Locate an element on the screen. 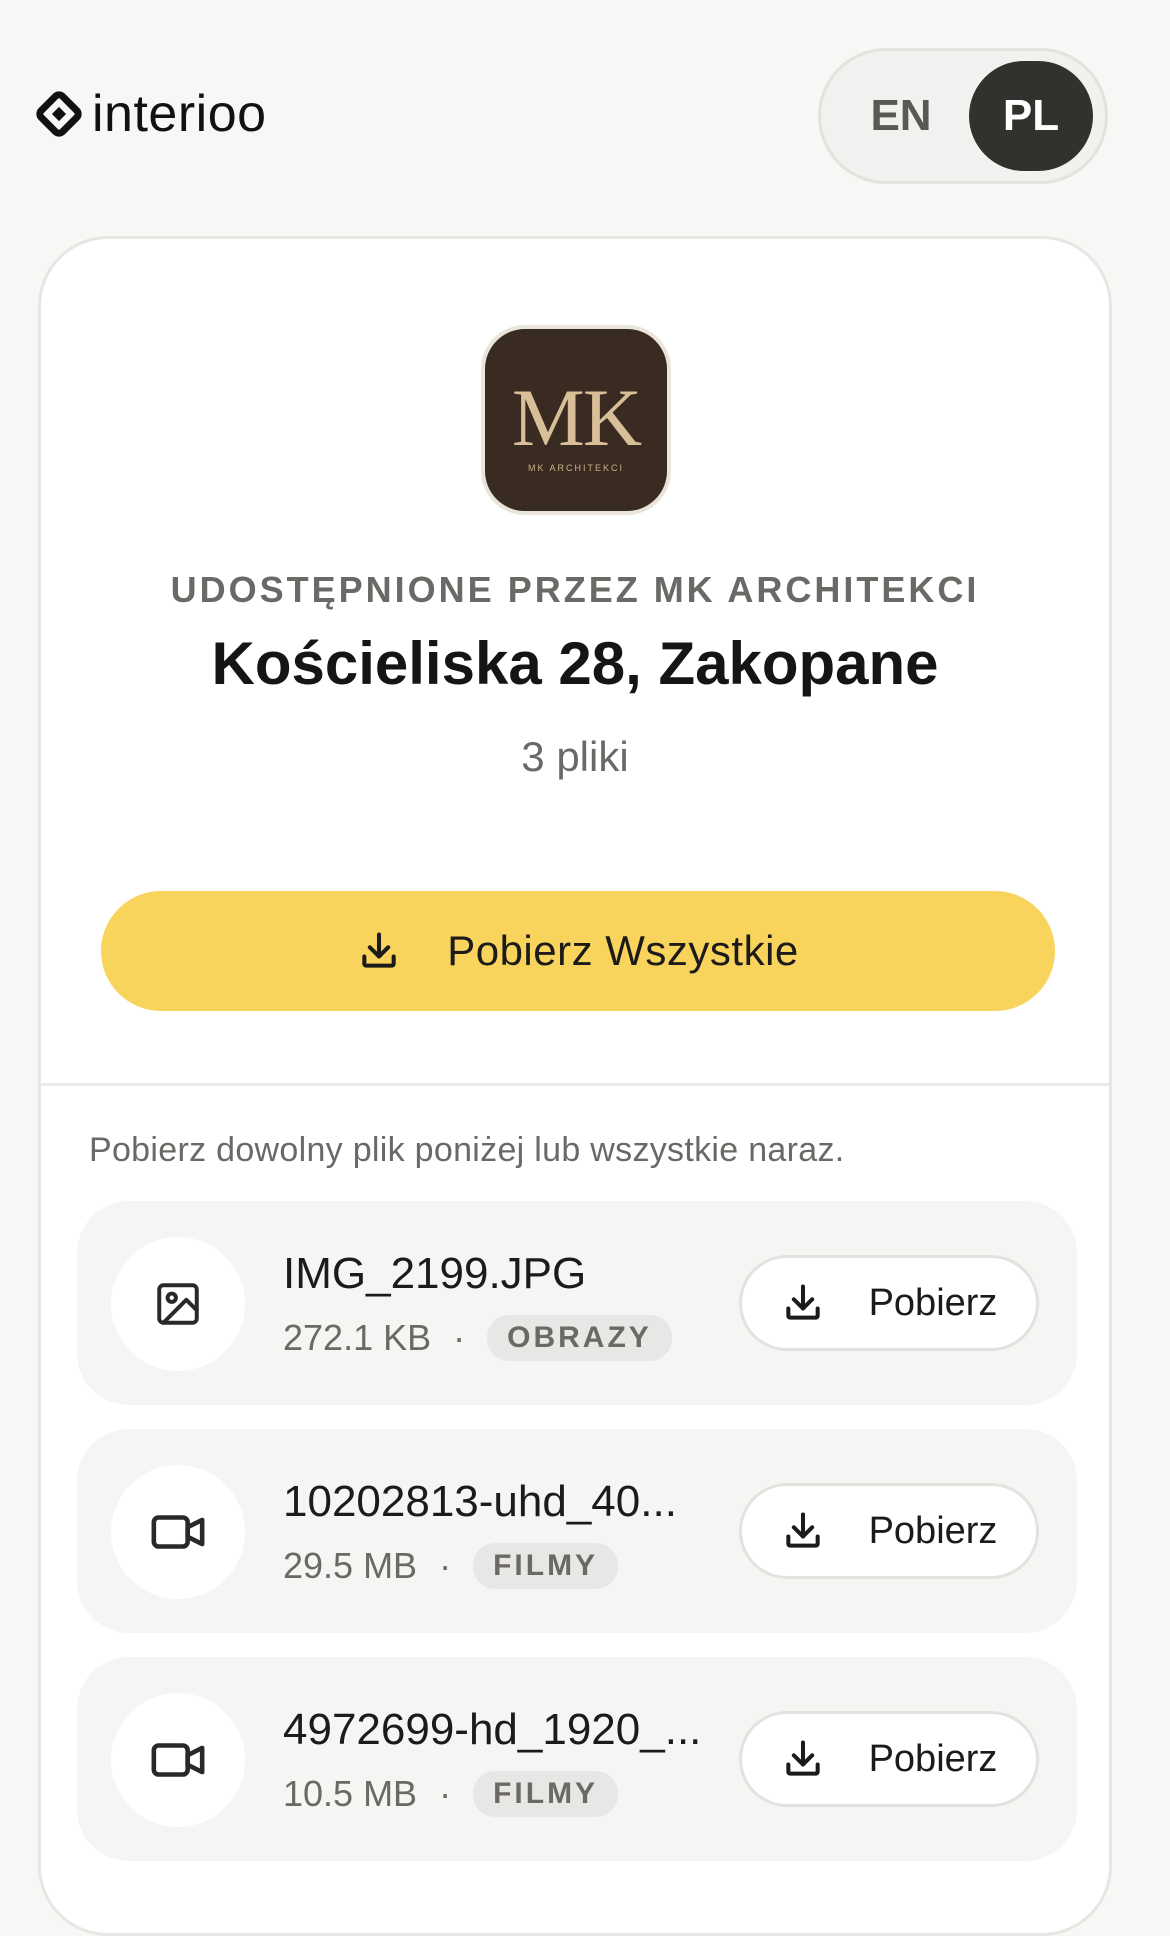  shared-by-label: UDOSTĘPNIONE PRZEZ MK ARCHITEKCI is located at coordinates (575, 589).